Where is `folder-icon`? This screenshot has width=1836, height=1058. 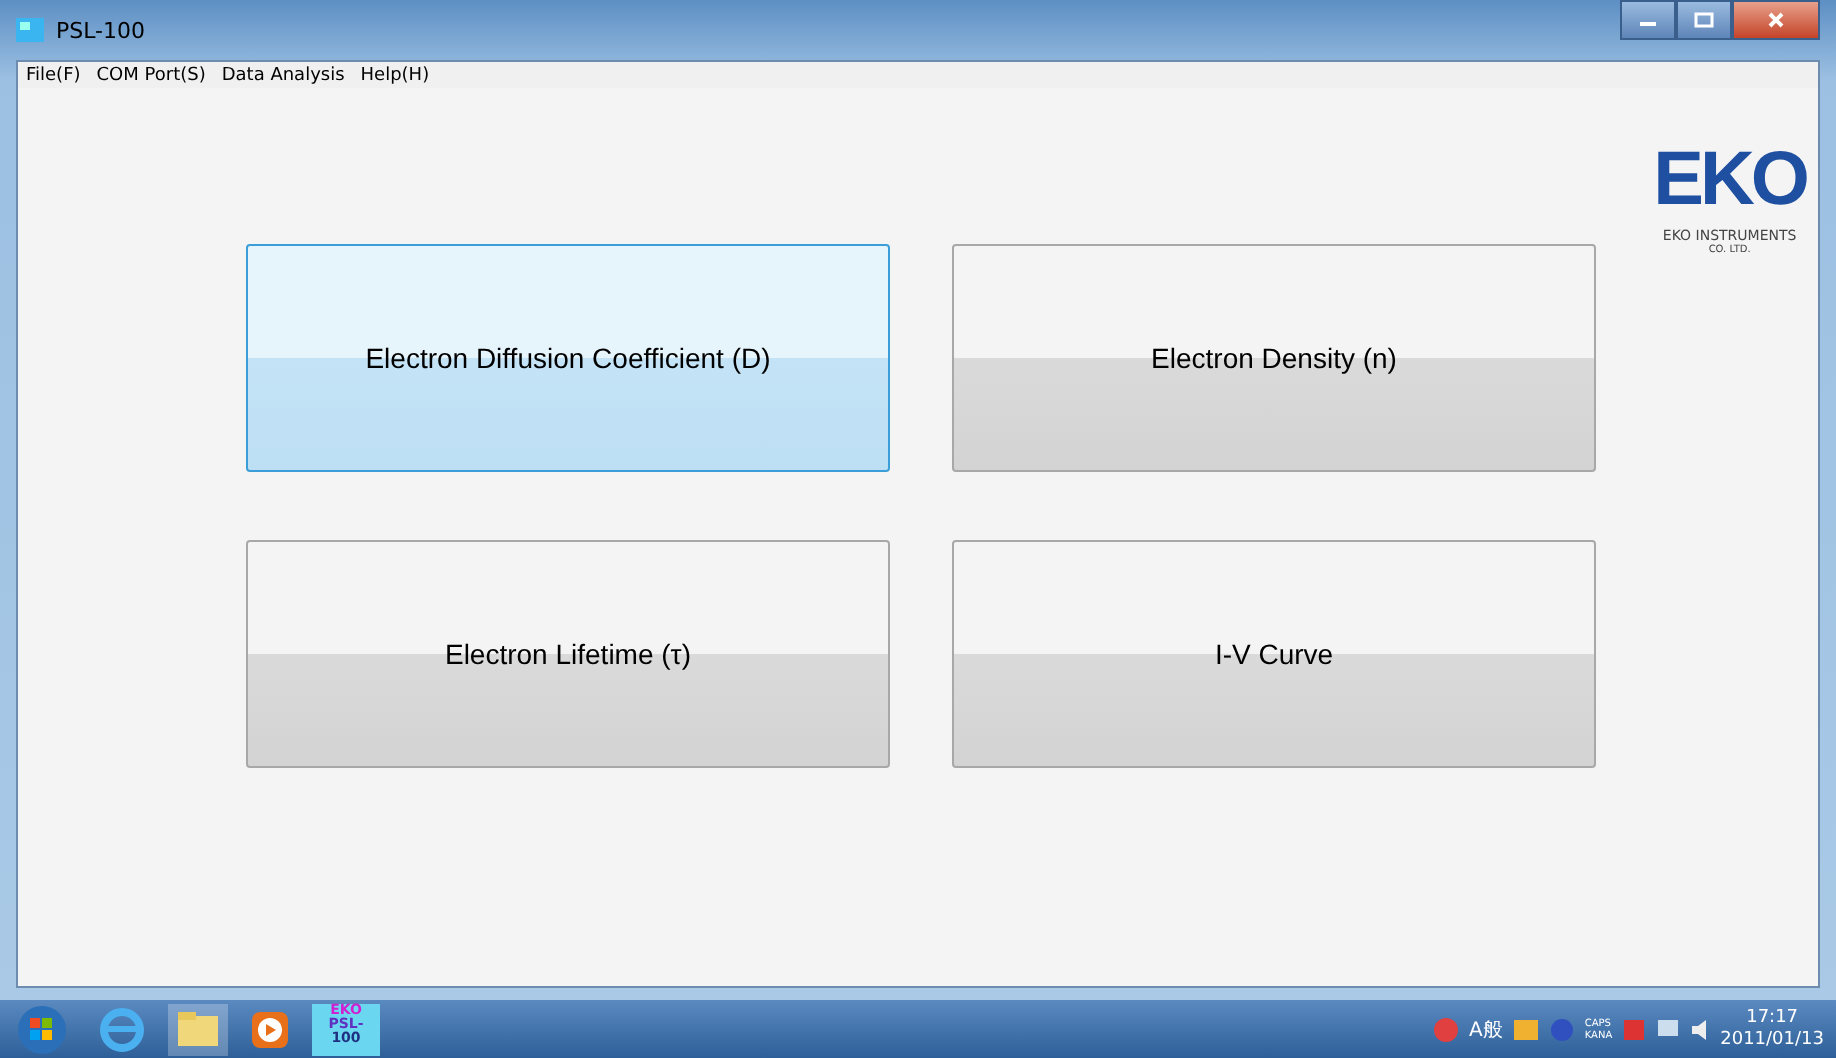 folder-icon is located at coordinates (198, 1029).